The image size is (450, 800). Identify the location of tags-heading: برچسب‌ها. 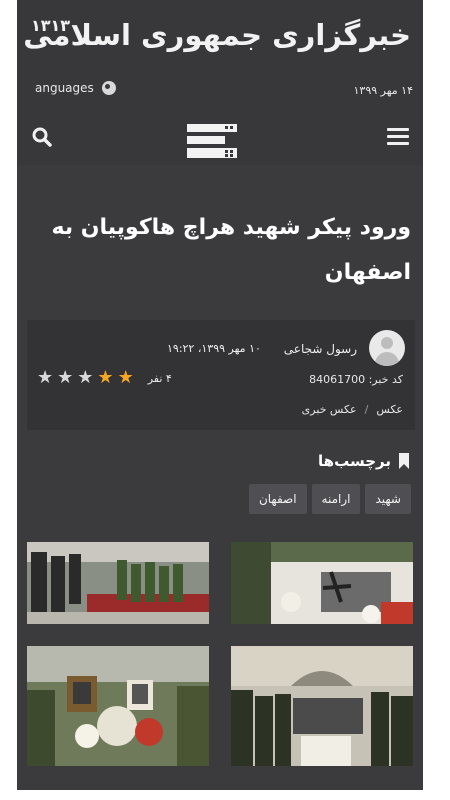
(354, 461).